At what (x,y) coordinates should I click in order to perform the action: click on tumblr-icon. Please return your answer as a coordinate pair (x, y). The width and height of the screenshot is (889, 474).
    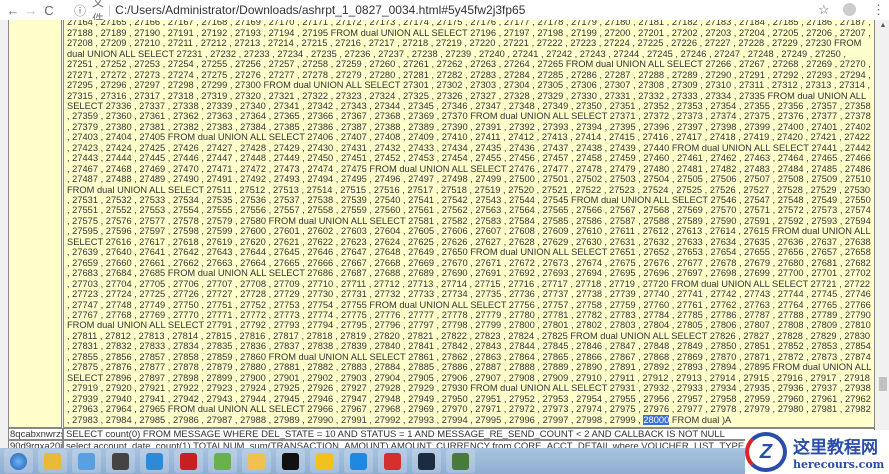
    Looking at the image, I should click on (426, 461).